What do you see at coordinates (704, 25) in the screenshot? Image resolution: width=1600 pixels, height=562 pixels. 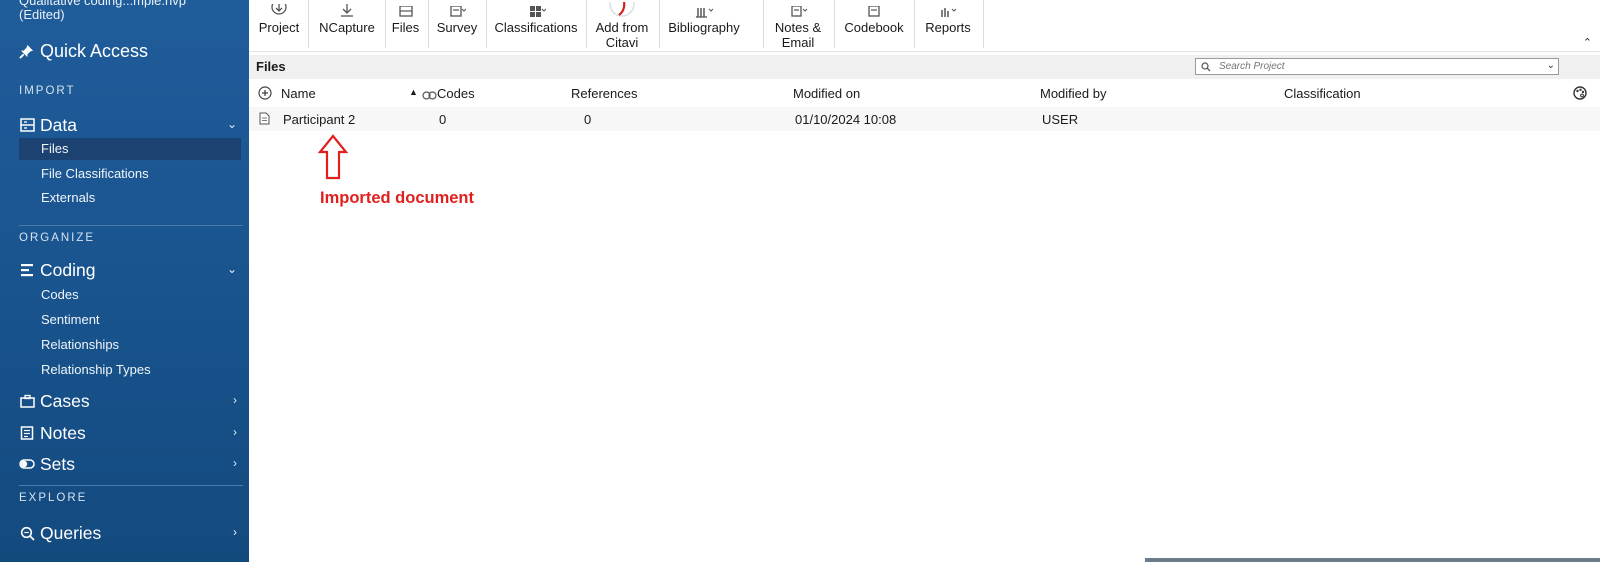 I see `ribbon-bibliography-button: Bibliography` at bounding box center [704, 25].